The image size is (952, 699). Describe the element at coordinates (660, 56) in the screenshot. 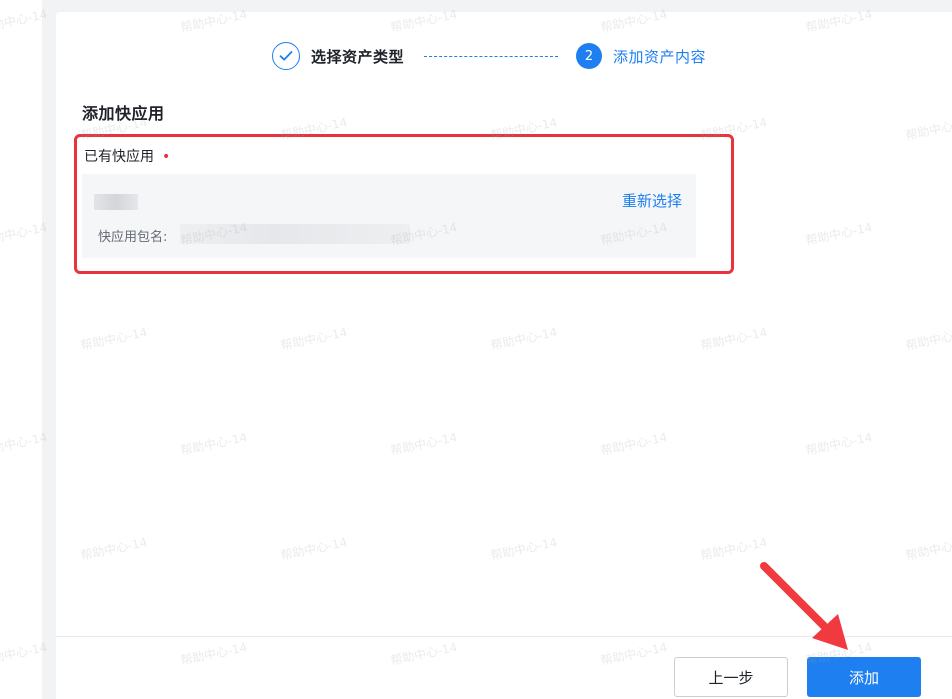

I see `step2-label: 添加资产内容` at that location.